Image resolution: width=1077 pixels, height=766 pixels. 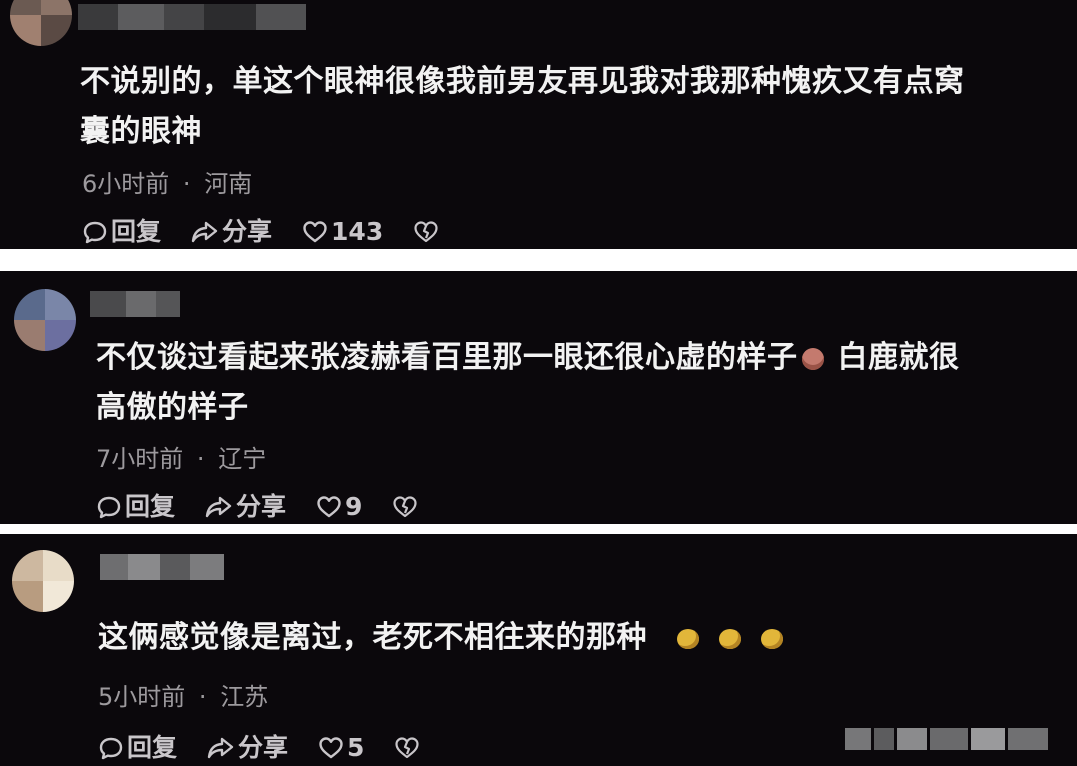 I want to click on like-count: 9, so click(x=354, y=506).